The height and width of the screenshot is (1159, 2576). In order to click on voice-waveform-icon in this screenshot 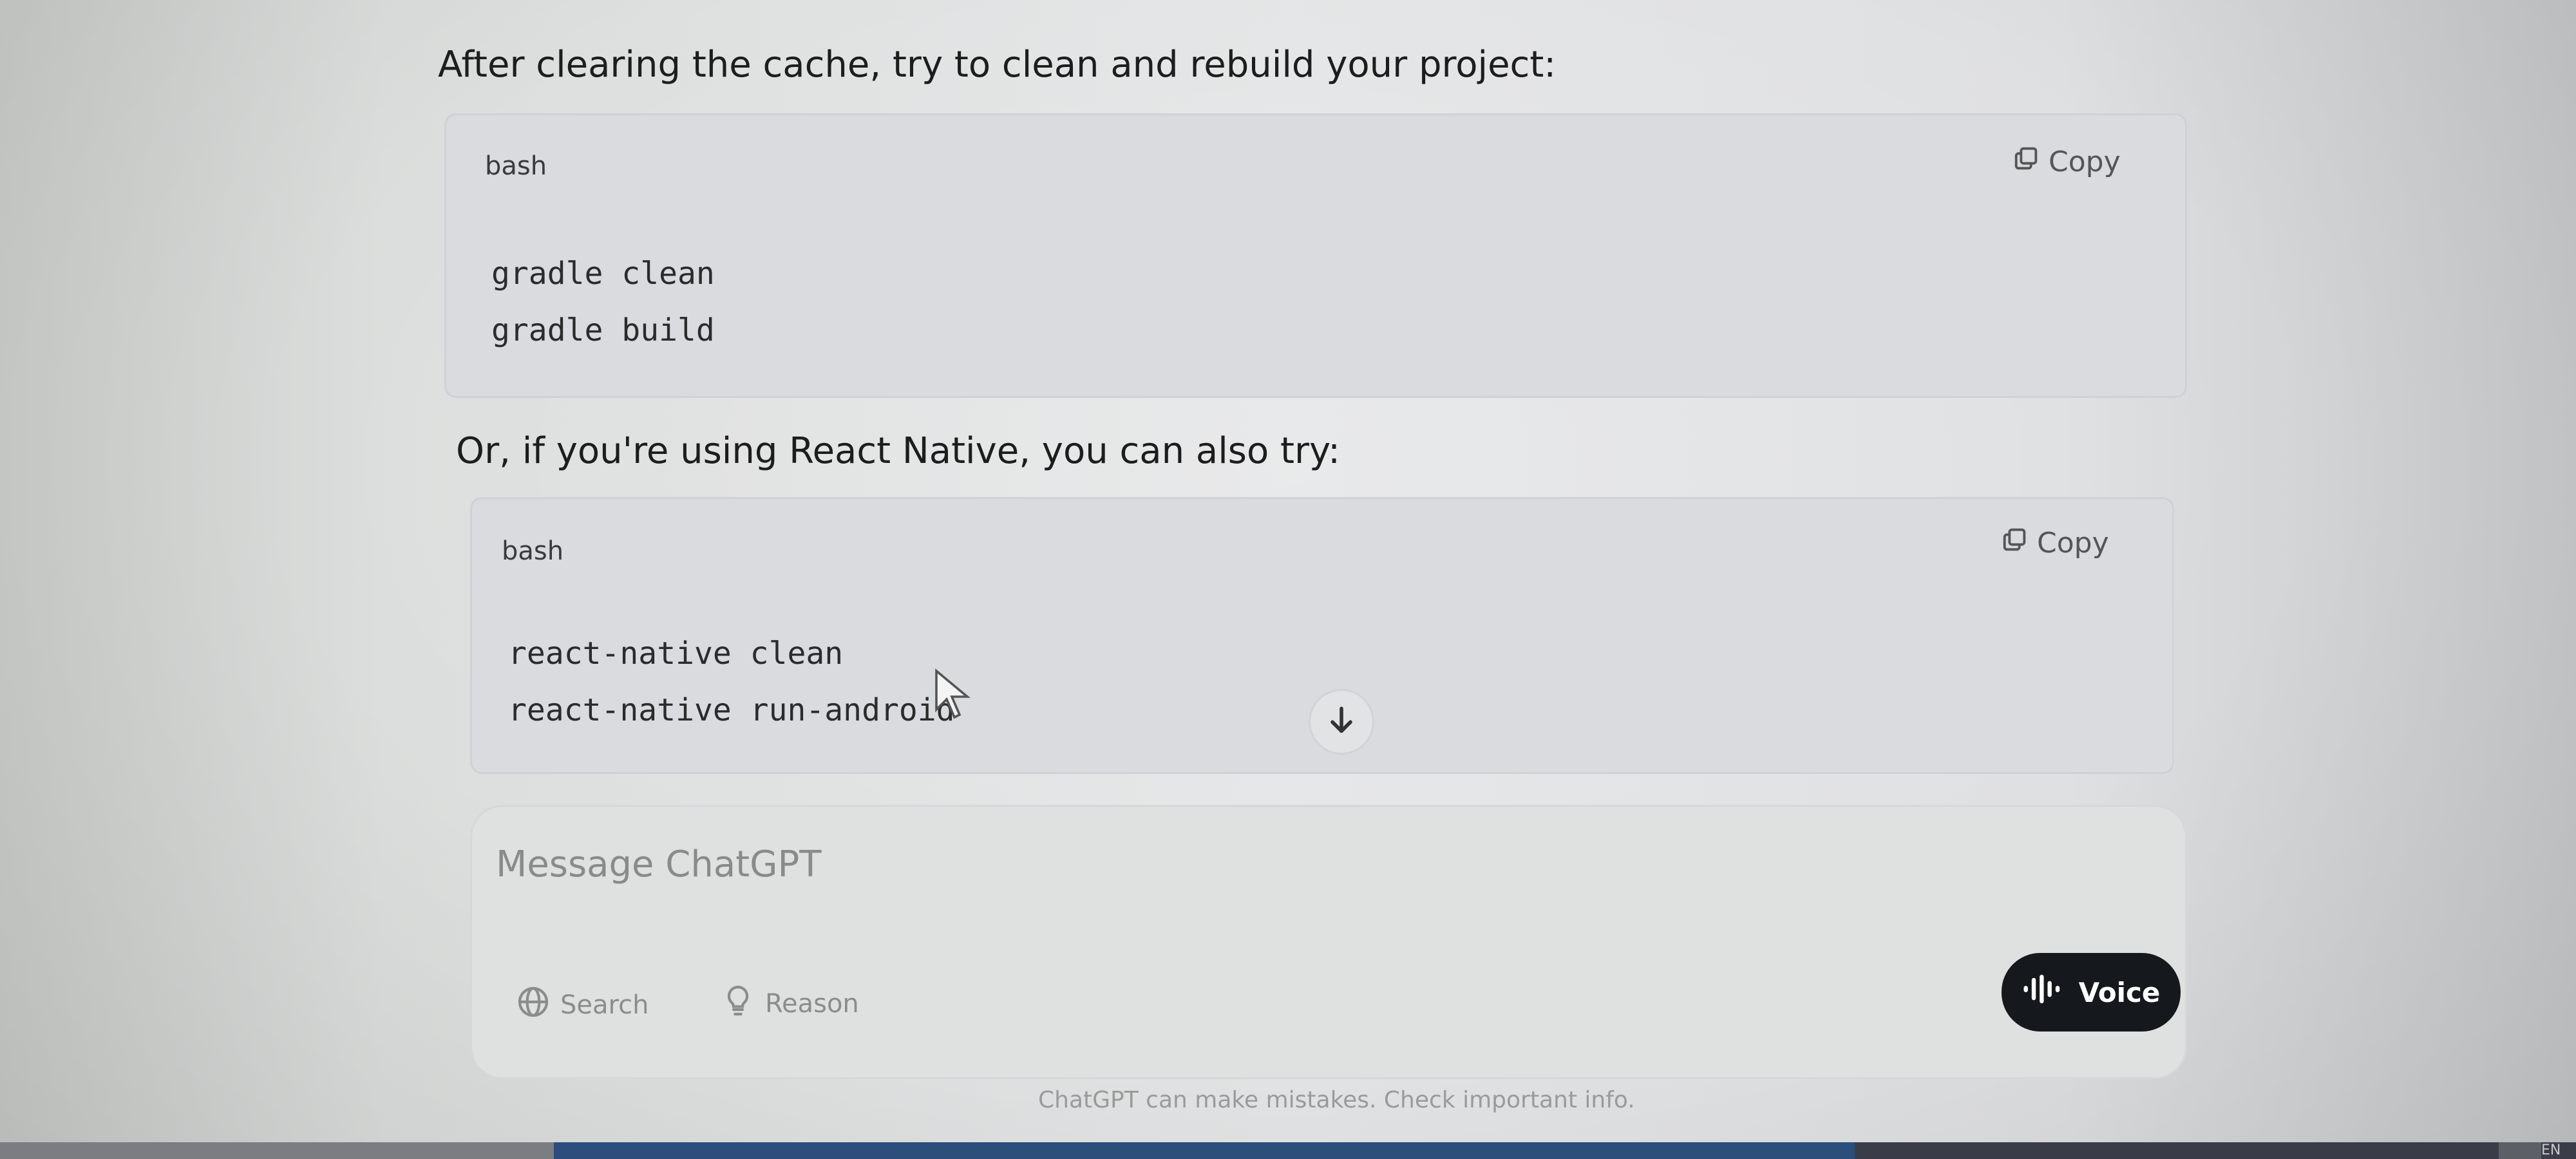, I will do `click(2046, 992)`.